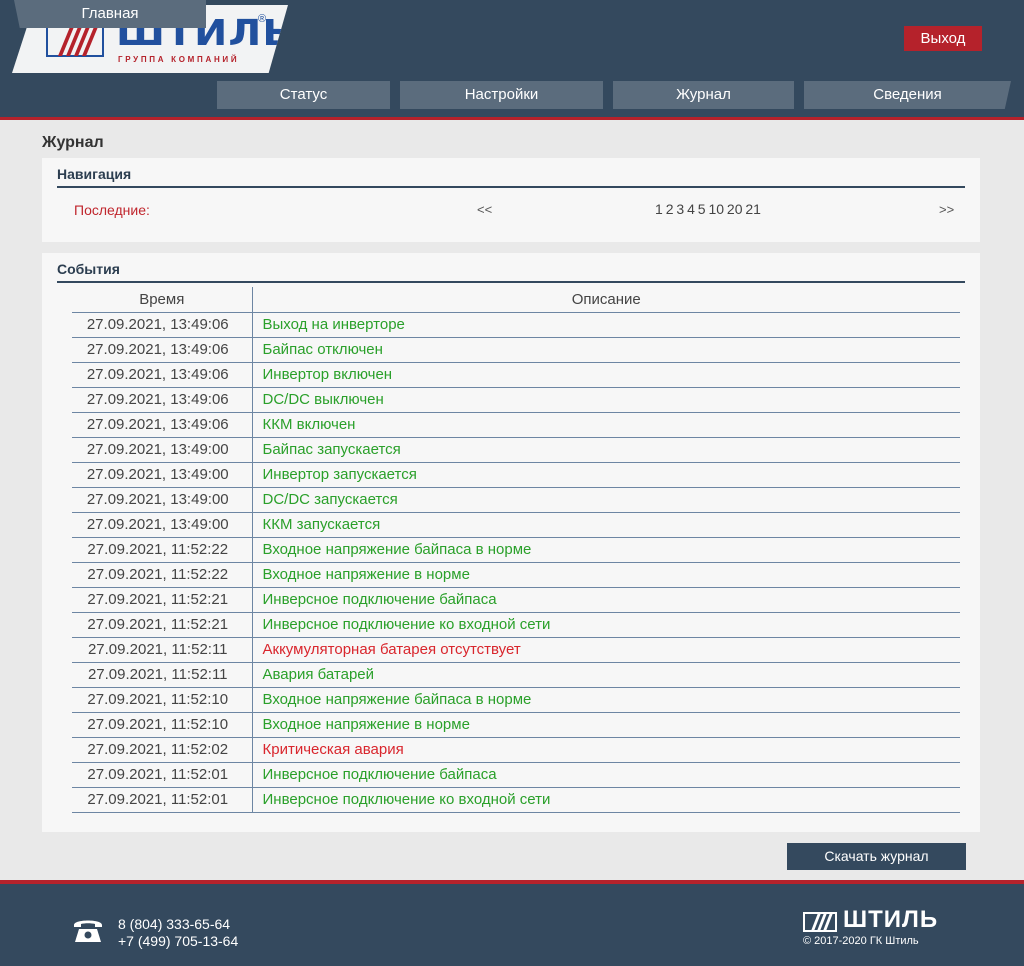 Image resolution: width=1024 pixels, height=966 pixels. I want to click on navigation-title: Навигация, so click(94, 174).